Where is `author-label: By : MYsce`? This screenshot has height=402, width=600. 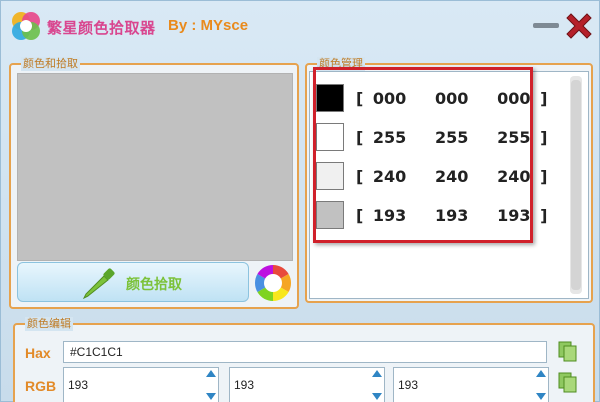
author-label: By : MYsce is located at coordinates (208, 25).